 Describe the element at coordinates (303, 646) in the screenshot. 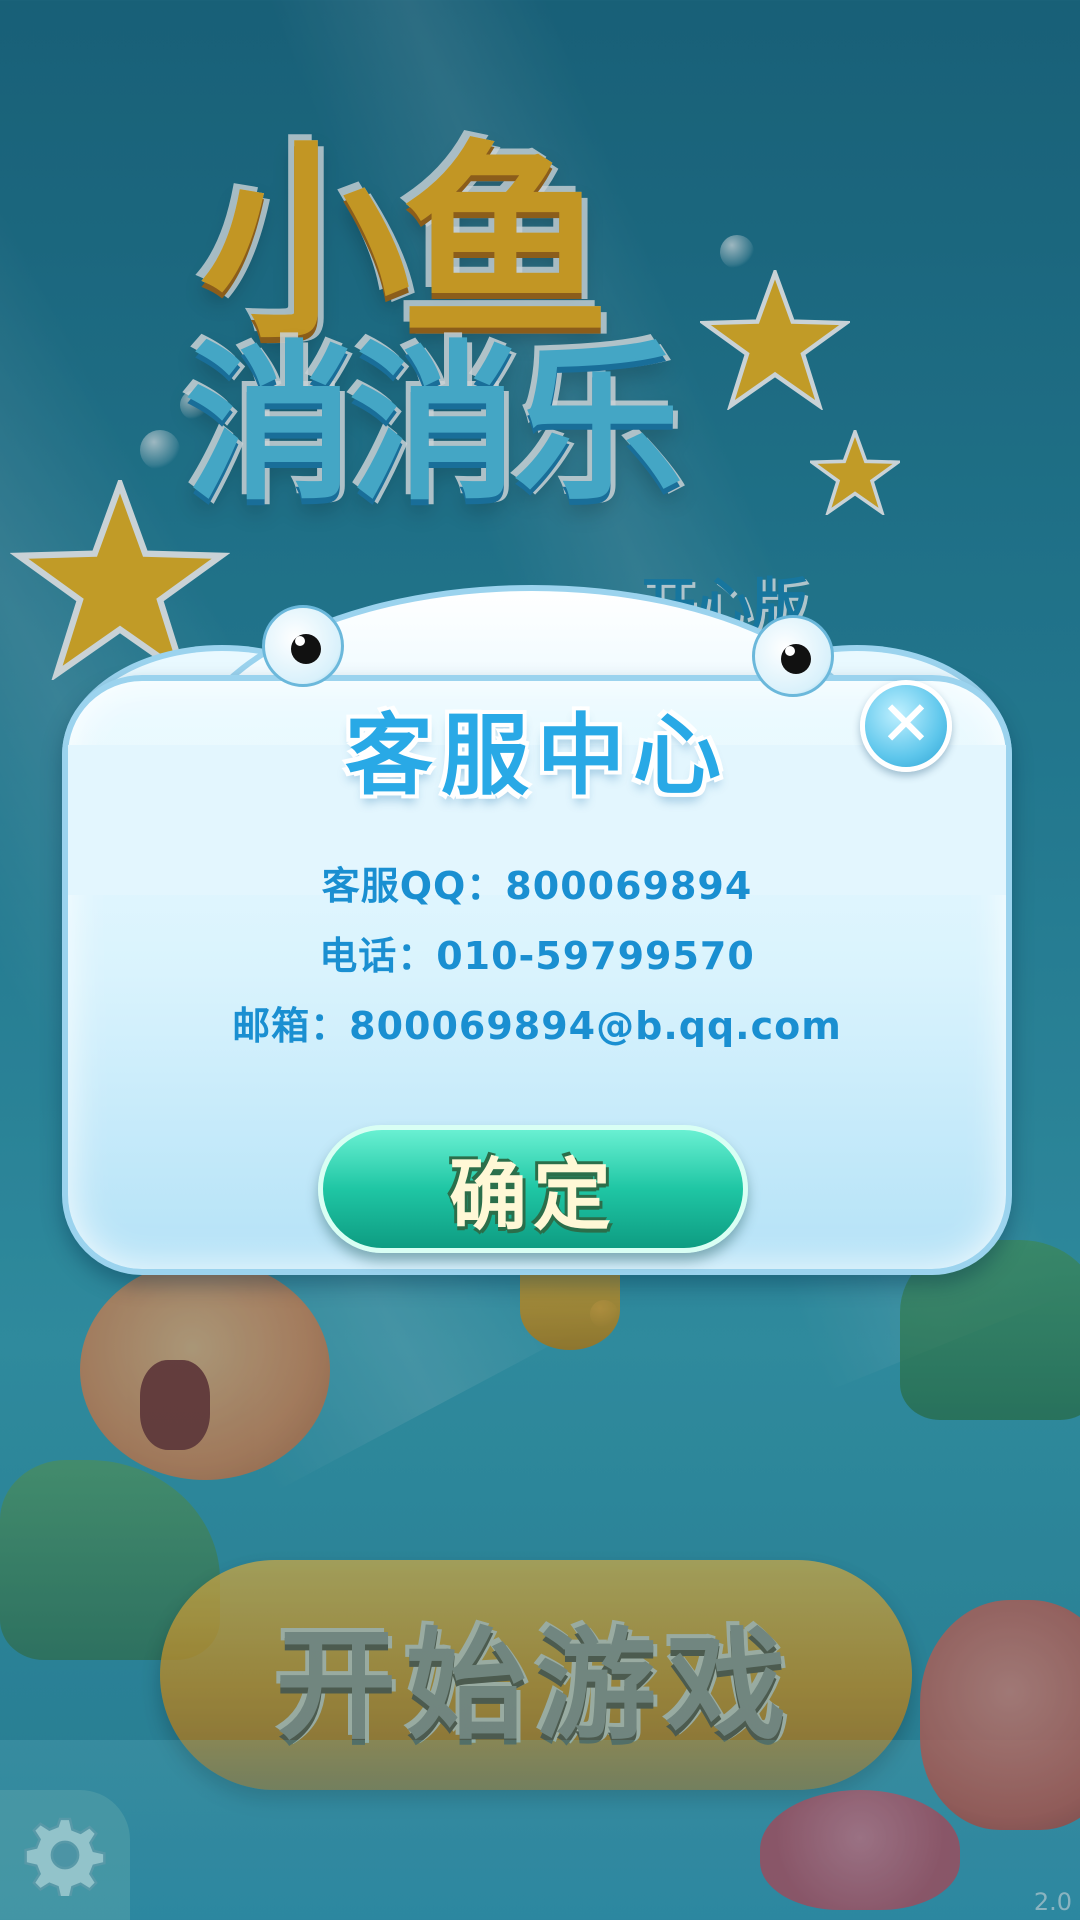

I see `eye-decoration` at that location.